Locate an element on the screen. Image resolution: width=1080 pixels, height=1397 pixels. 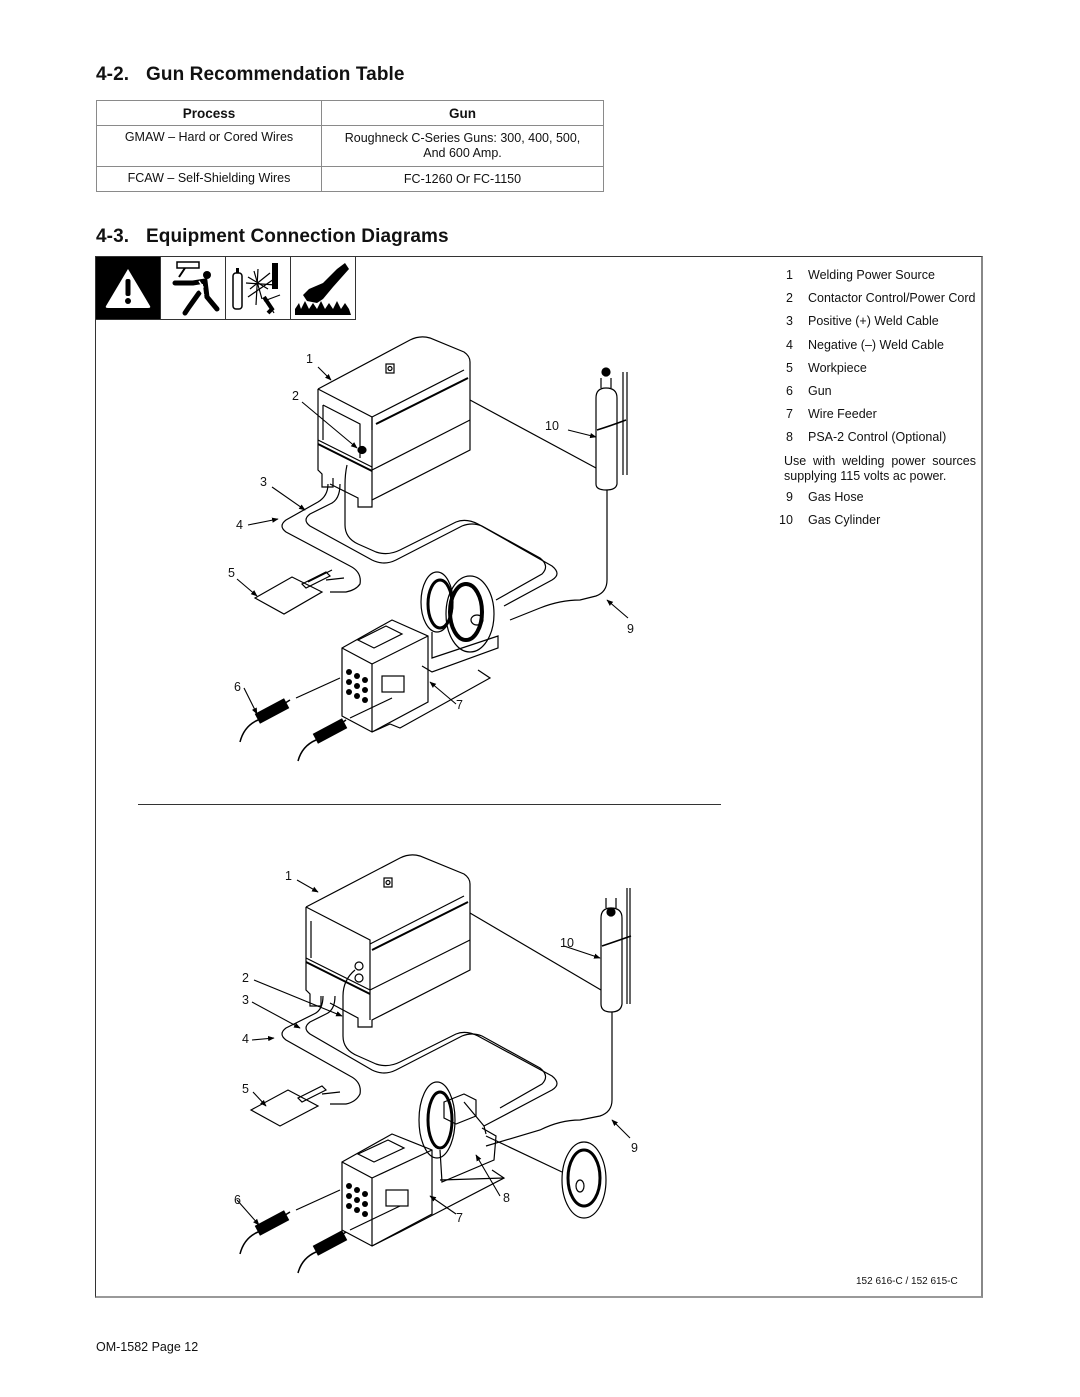
page-footer: OM-1582 Page 12 is located at coordinates (147, 1347).